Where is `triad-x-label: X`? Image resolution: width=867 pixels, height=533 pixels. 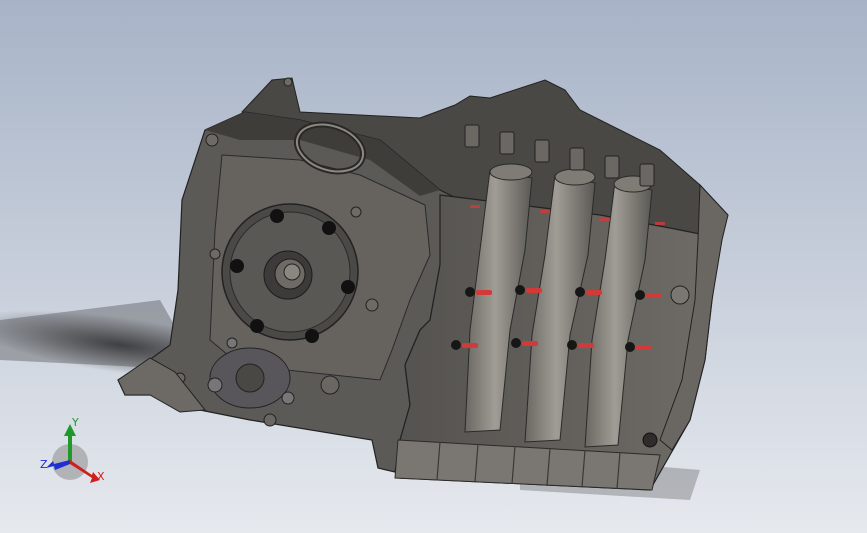 triad-x-label: X is located at coordinates (101, 476).